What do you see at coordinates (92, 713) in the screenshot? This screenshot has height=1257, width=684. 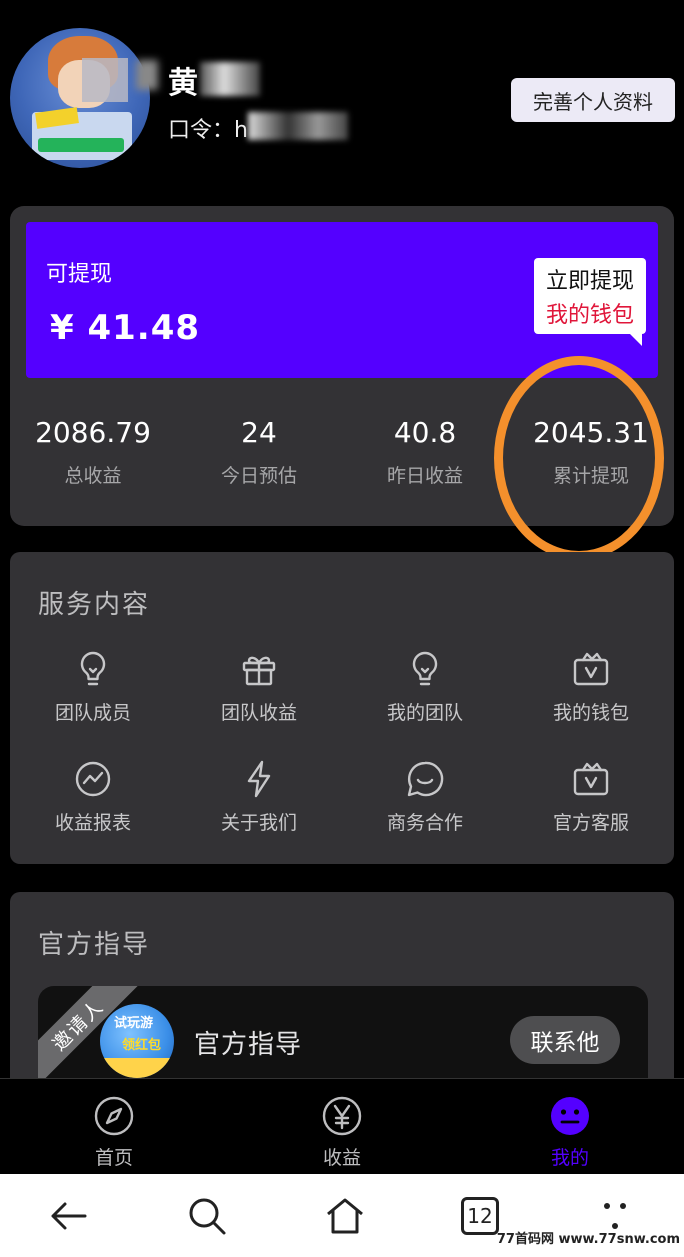 I see `service-label: 团队成员` at bounding box center [92, 713].